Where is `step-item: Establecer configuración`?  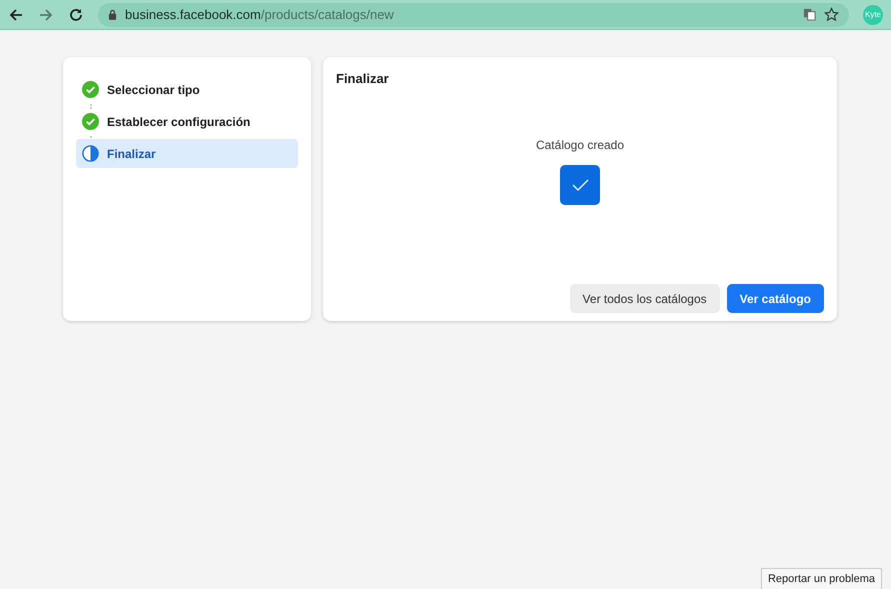
step-item: Establecer configuración is located at coordinates (187, 121).